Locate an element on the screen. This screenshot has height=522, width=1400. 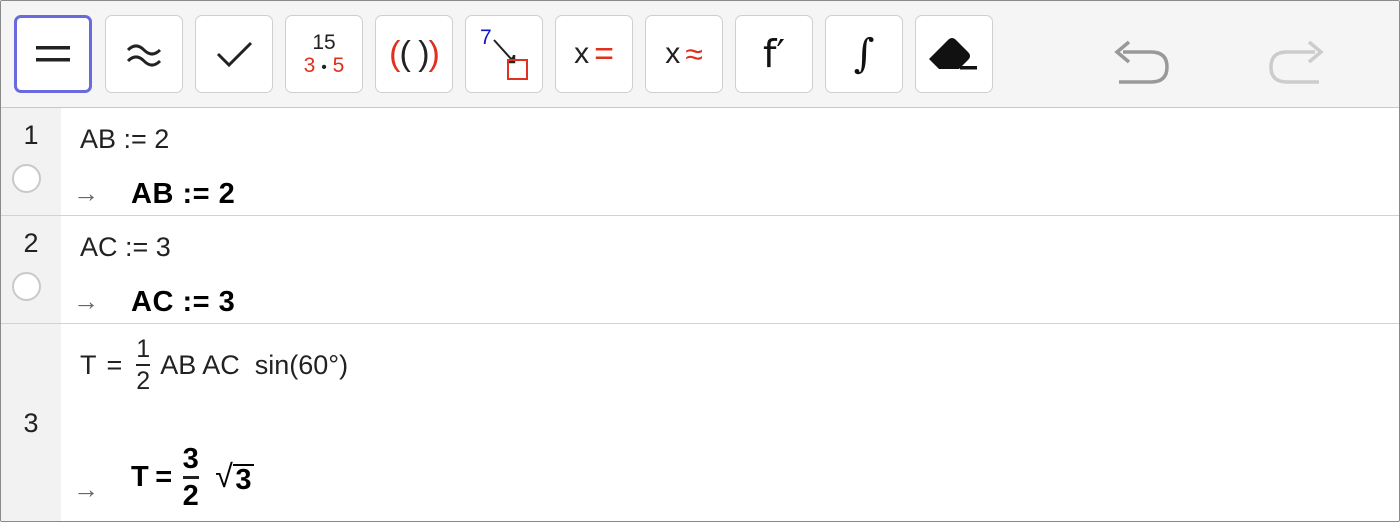
row-output: T = 3 2 √ 3 is located at coordinates (192, 478).